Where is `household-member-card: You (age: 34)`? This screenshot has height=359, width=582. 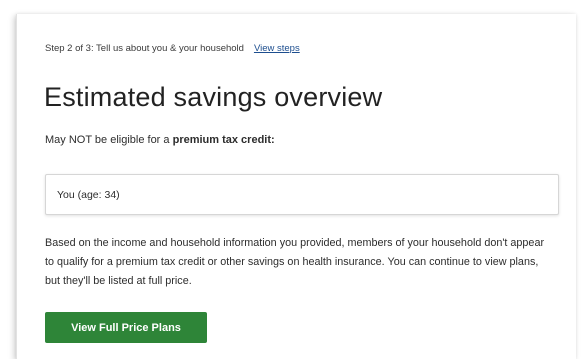 household-member-card: You (age: 34) is located at coordinates (302, 194).